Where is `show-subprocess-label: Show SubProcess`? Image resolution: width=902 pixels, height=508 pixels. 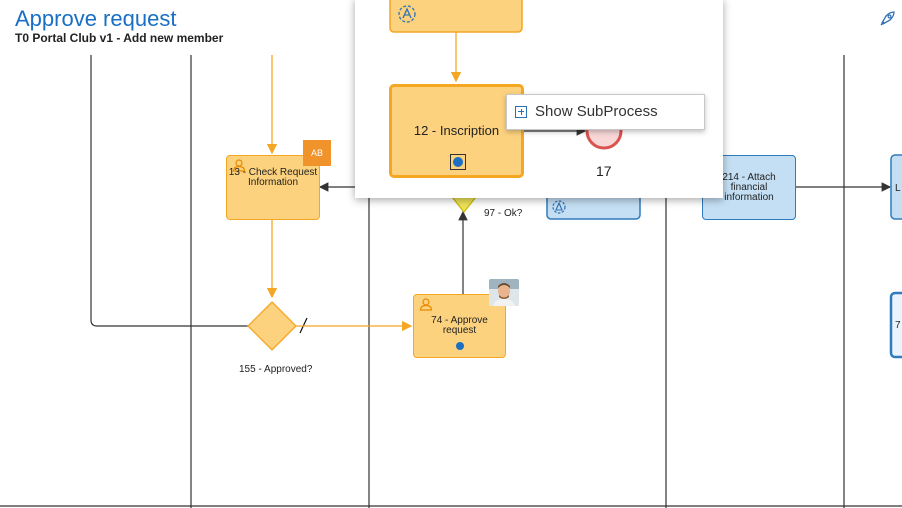
show-subprocess-label: Show SubProcess is located at coordinates (596, 111).